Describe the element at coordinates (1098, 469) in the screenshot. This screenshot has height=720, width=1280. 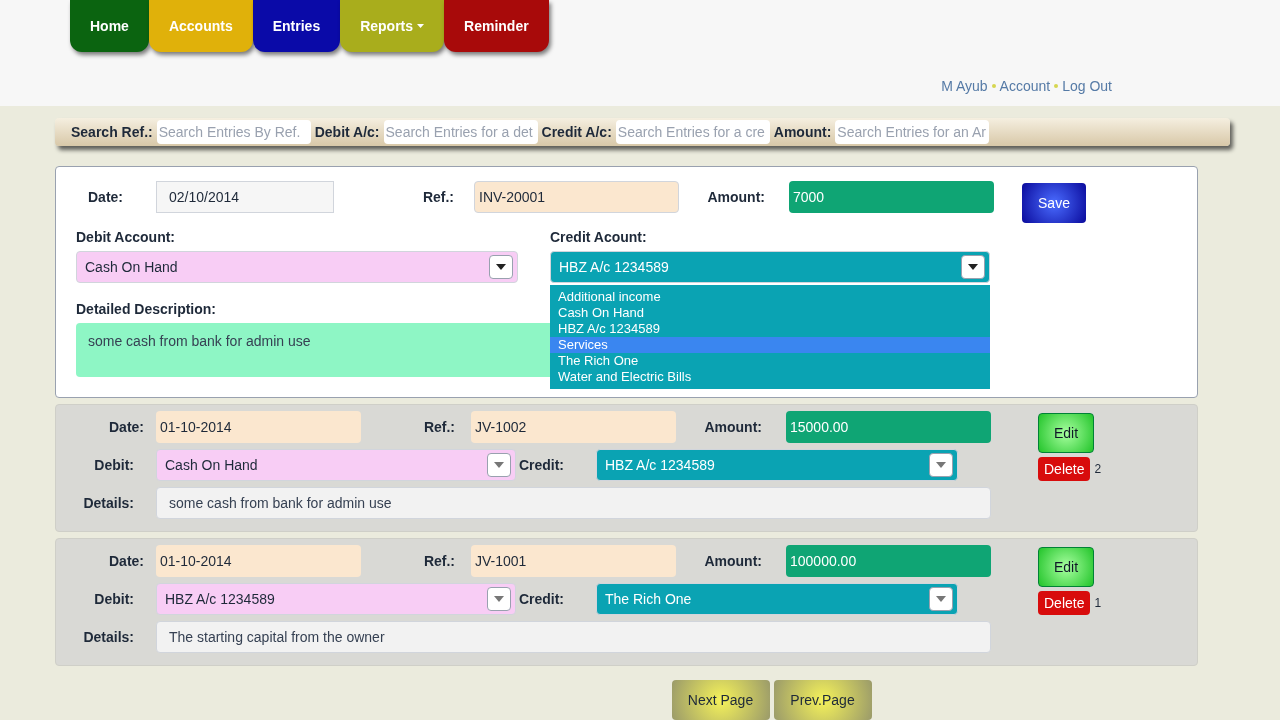
I see `entry-number: 2` at that location.